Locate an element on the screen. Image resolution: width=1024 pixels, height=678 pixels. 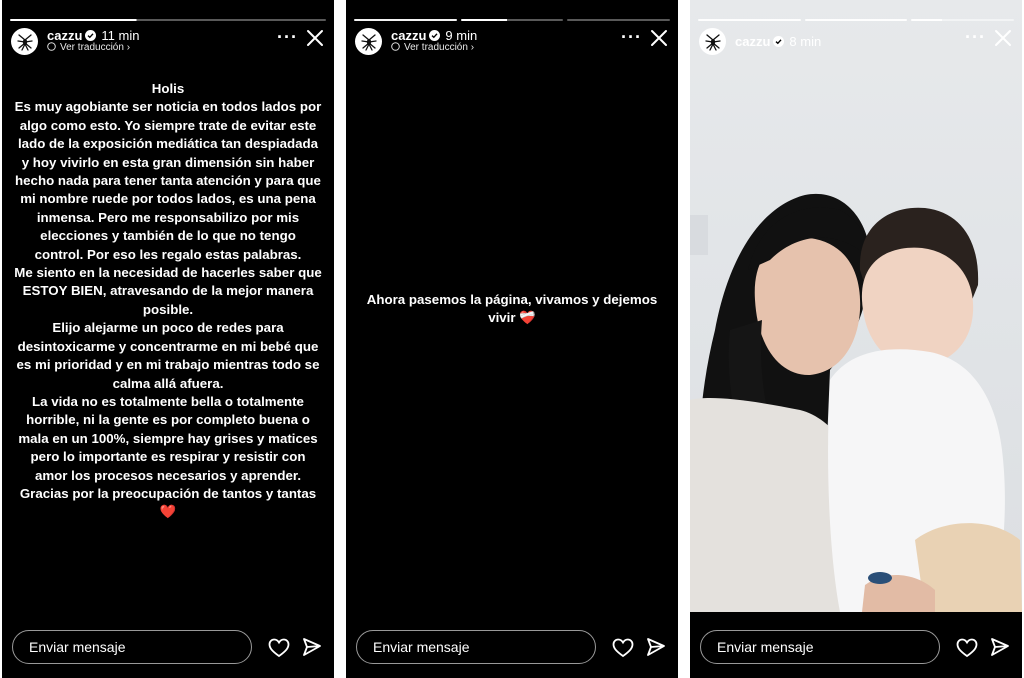
mending-heart-emoji: ❤️‍🩹 is located at coordinates (527, 318).